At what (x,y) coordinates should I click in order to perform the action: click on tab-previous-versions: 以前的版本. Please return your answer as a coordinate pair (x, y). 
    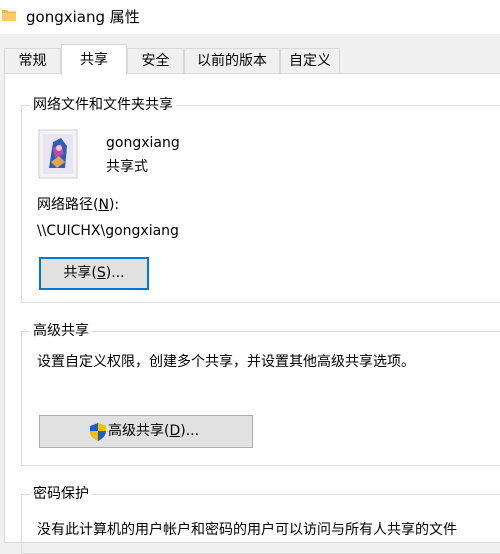
    Looking at the image, I should click on (232, 61).